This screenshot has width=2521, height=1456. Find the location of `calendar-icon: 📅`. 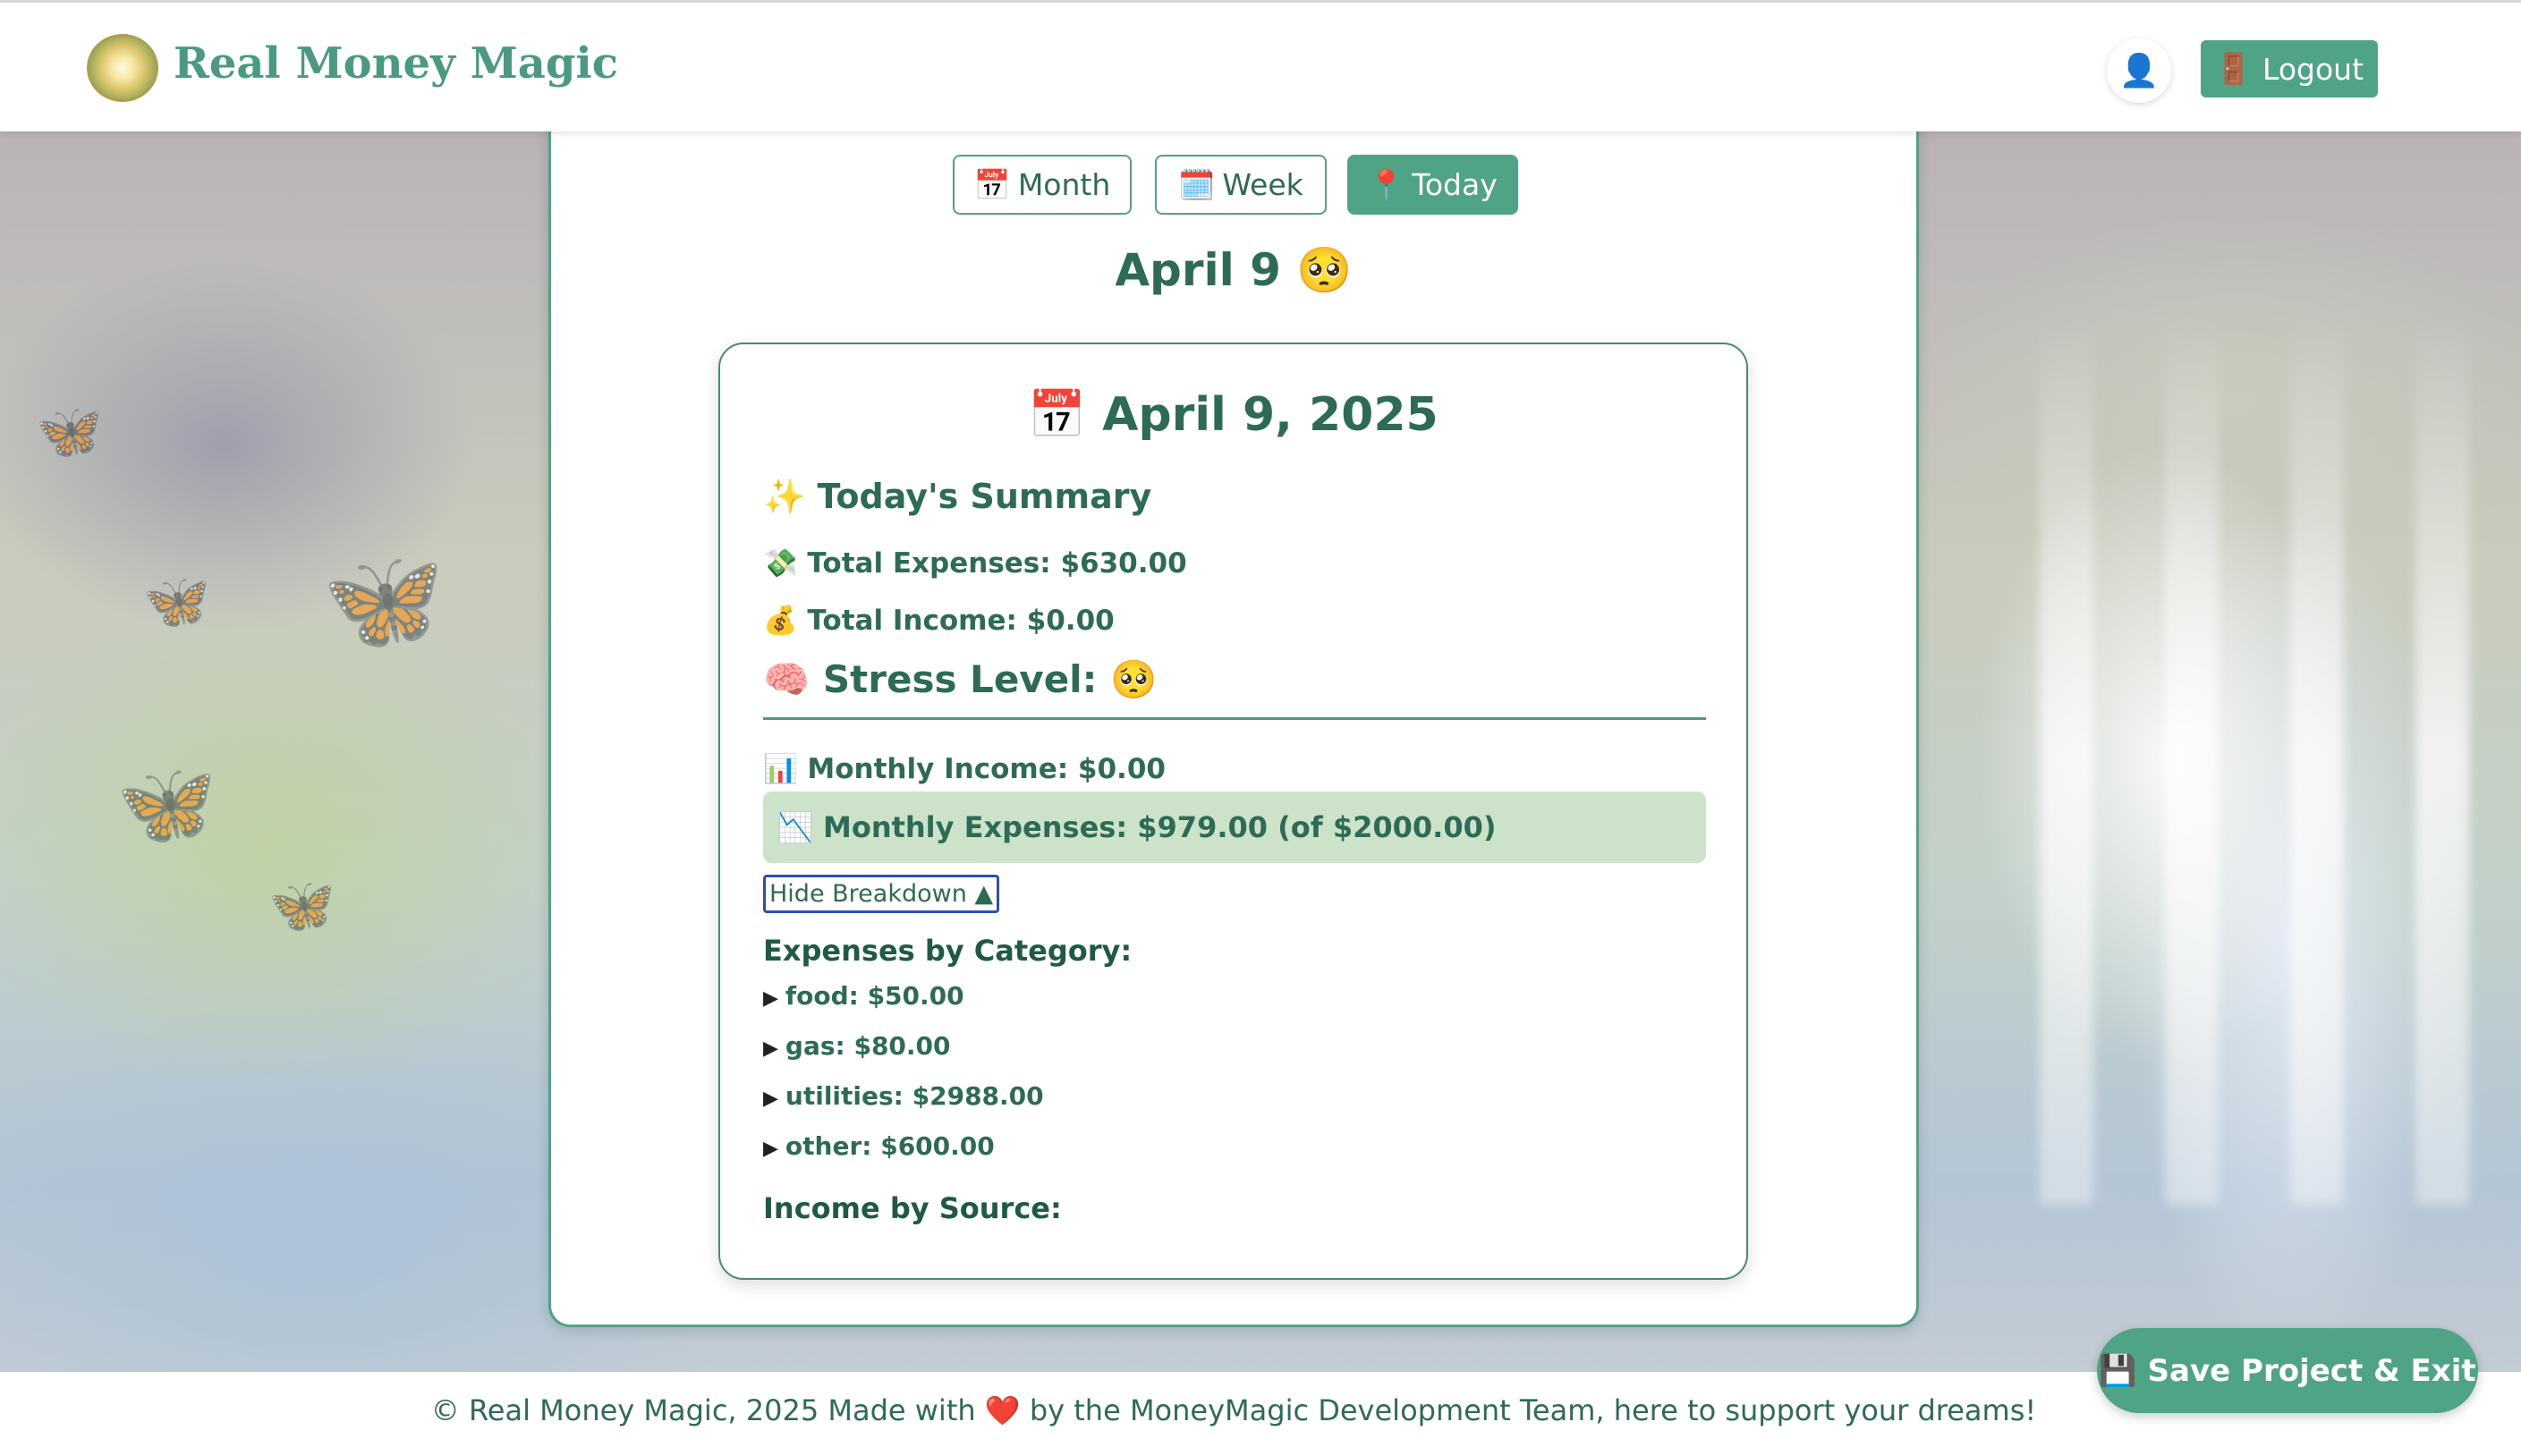

calendar-icon: 📅 is located at coordinates (992, 184).